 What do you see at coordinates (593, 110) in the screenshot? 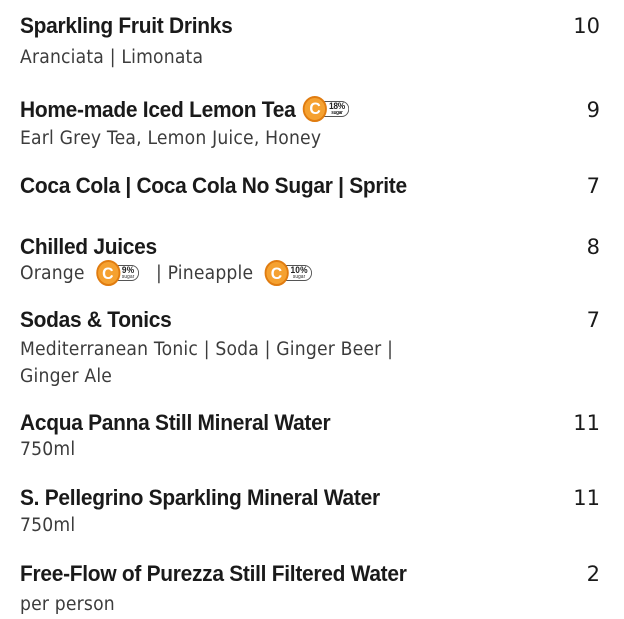
I see `item-price: 9` at bounding box center [593, 110].